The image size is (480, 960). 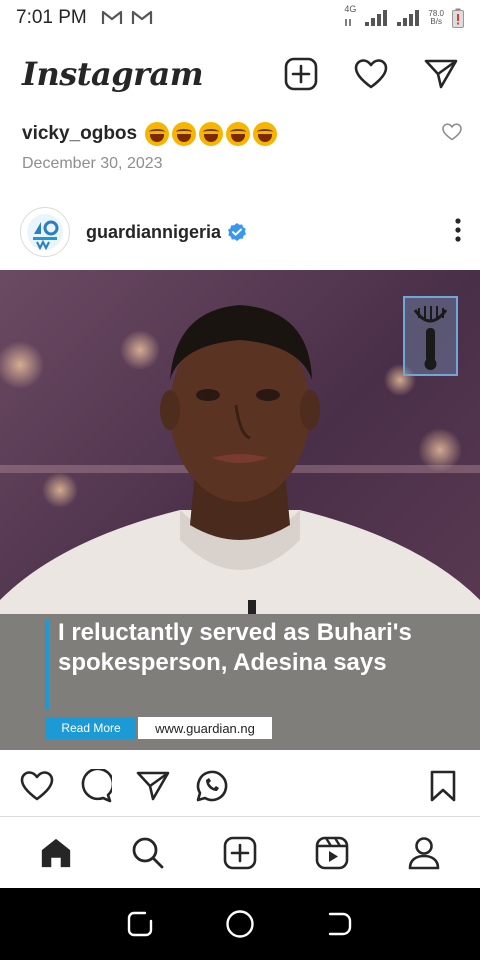 I want to click on direct-messages-button, so click(x=441, y=74).